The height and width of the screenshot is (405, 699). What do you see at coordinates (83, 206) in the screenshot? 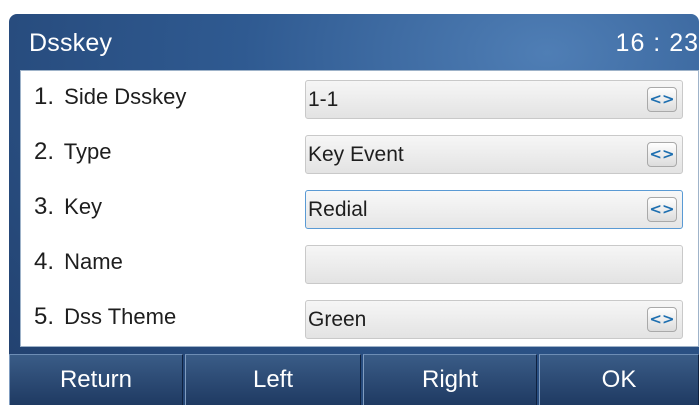
I see `row-label-text: Key` at bounding box center [83, 206].